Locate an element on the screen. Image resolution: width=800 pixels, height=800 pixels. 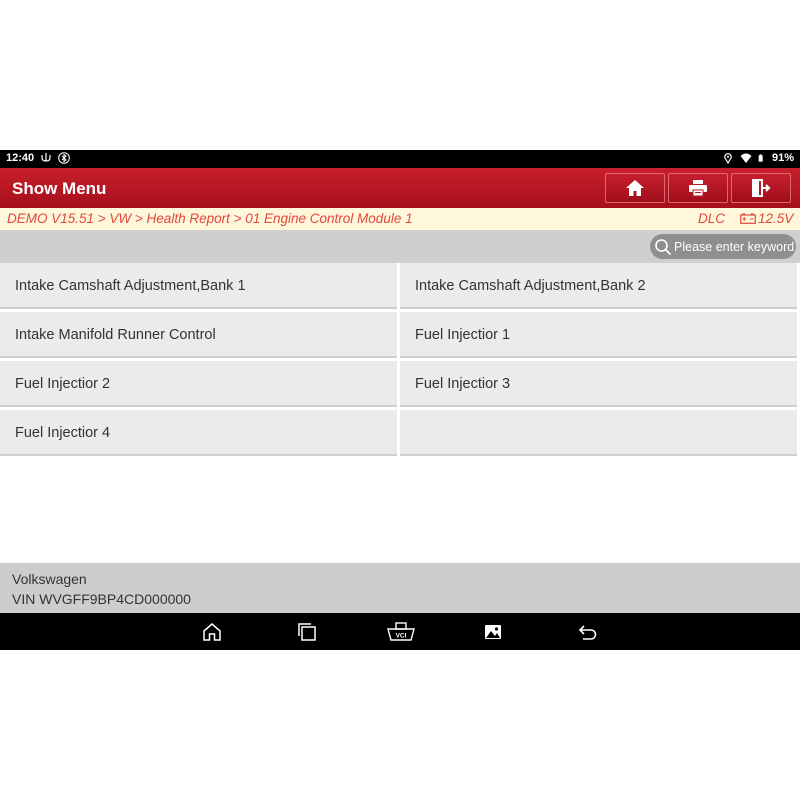
search-placeholder: Please enter keyword is located at coordinates (734, 246).